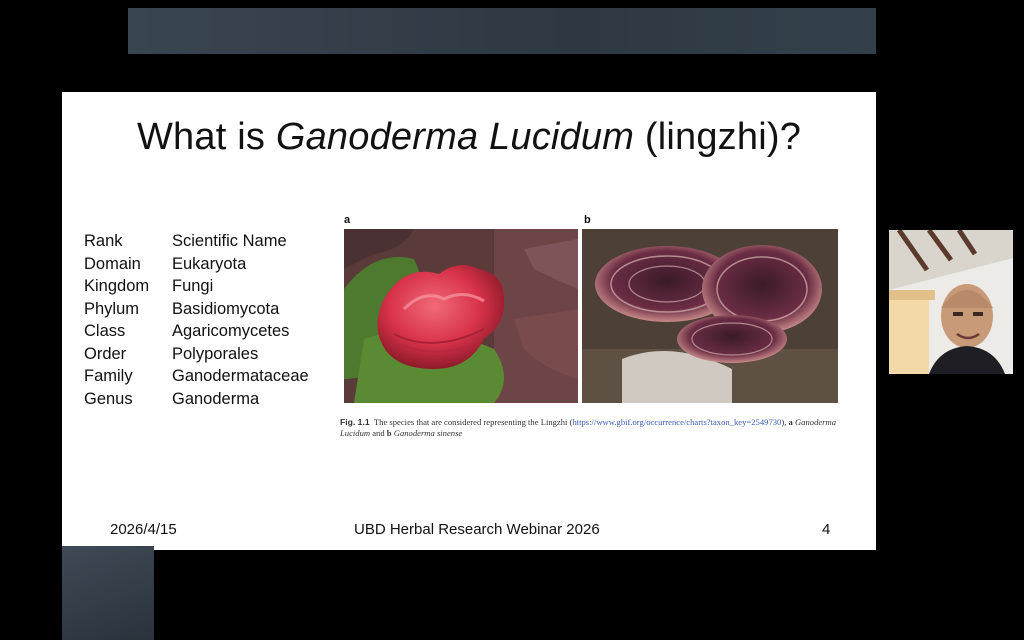 The height and width of the screenshot is (640, 1024). Describe the element at coordinates (149, 286) in the screenshot. I see `taxonomy-row: Kingdom Fungi` at that location.